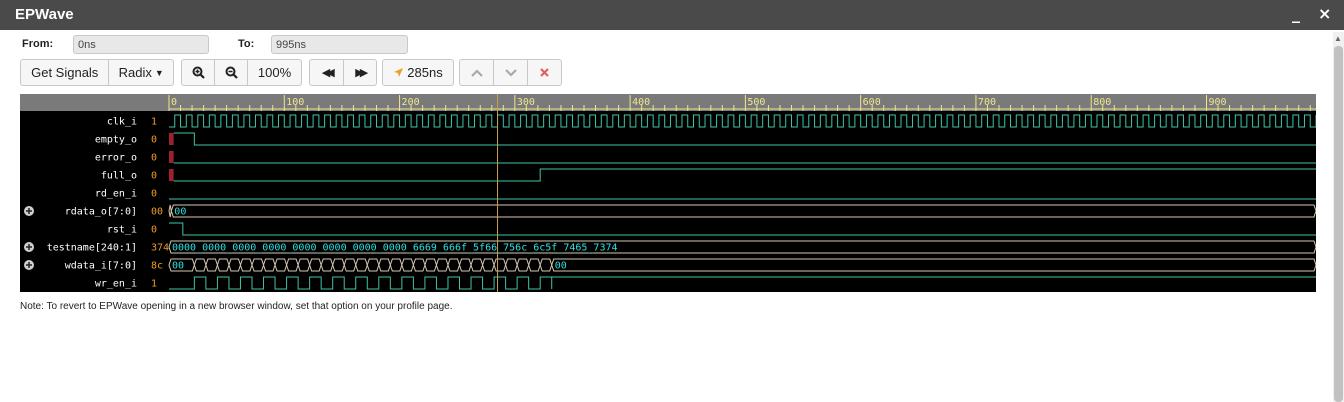 The width and height of the screenshot is (1344, 402). What do you see at coordinates (1217, 102) in the screenshot?
I see `ruler-tick-label: 900` at bounding box center [1217, 102].